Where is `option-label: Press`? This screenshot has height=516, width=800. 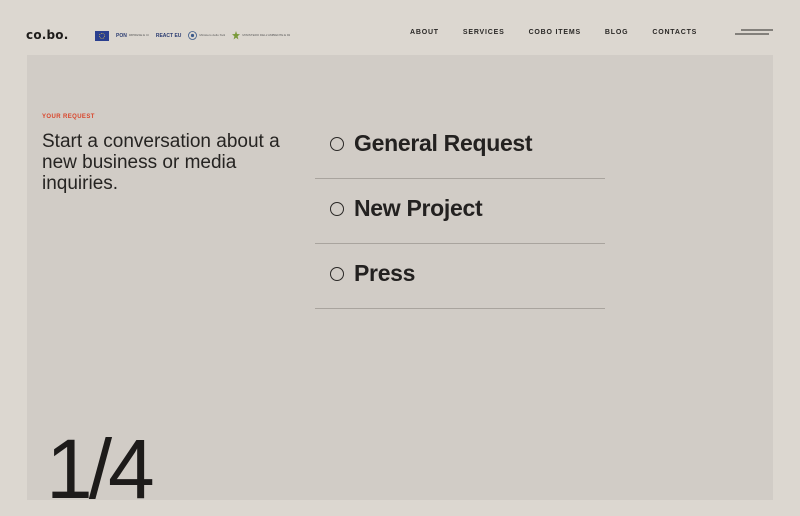
option-label: Press is located at coordinates (385, 273).